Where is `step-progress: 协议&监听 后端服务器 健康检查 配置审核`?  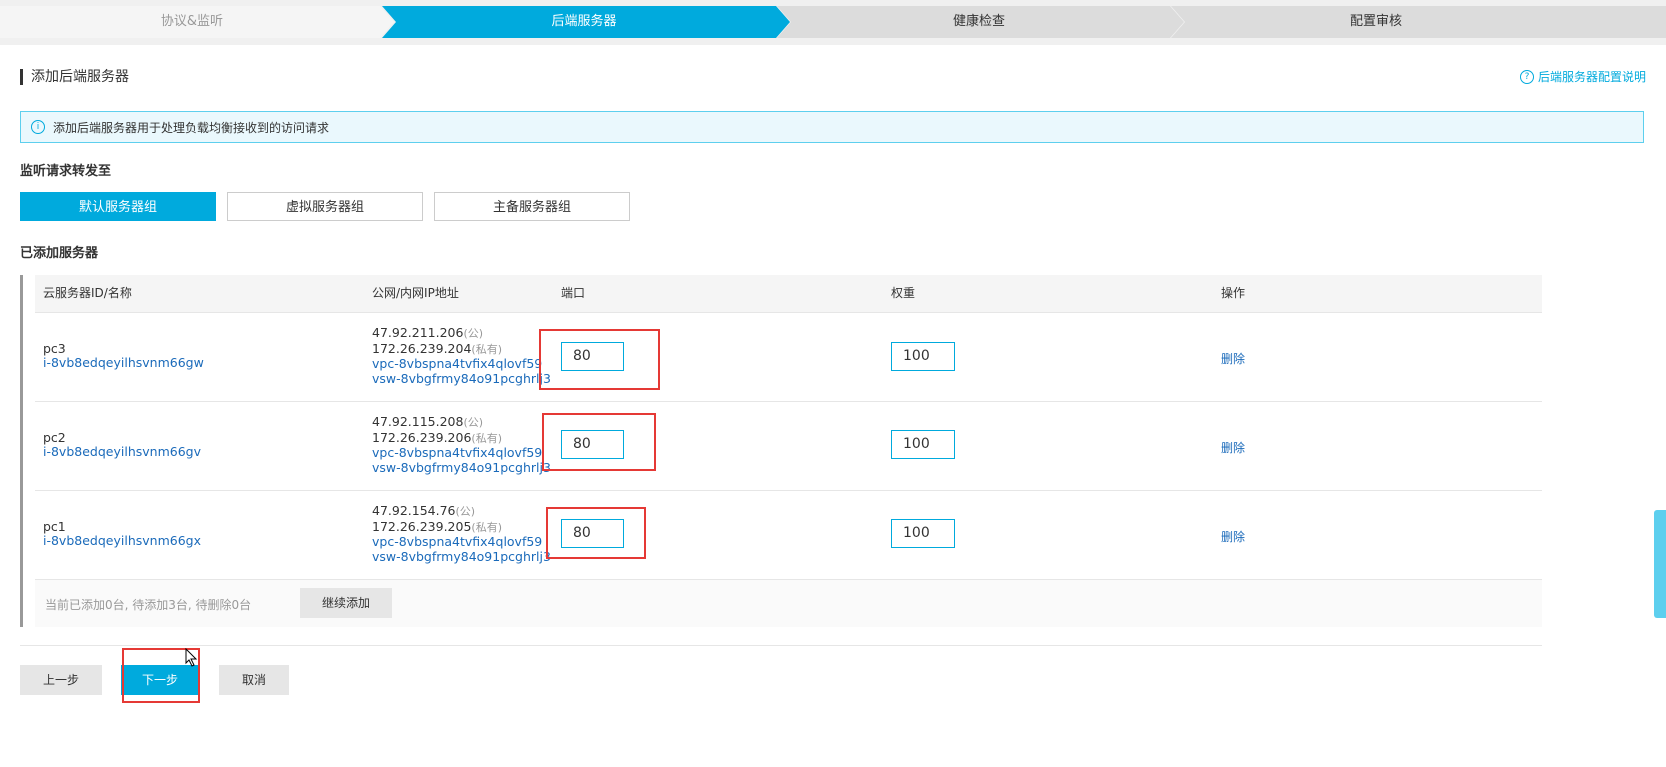
step-progress: 协议&监听 后端服务器 健康检查 配置审核 is located at coordinates (833, 22).